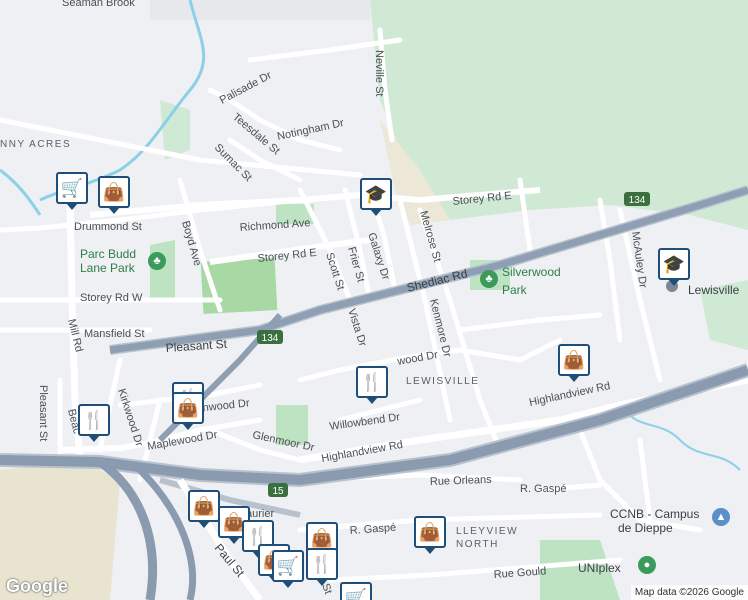 The image size is (748, 600). Describe the element at coordinates (260, 514) in the screenshot. I see `label-laurier: aurier` at that location.